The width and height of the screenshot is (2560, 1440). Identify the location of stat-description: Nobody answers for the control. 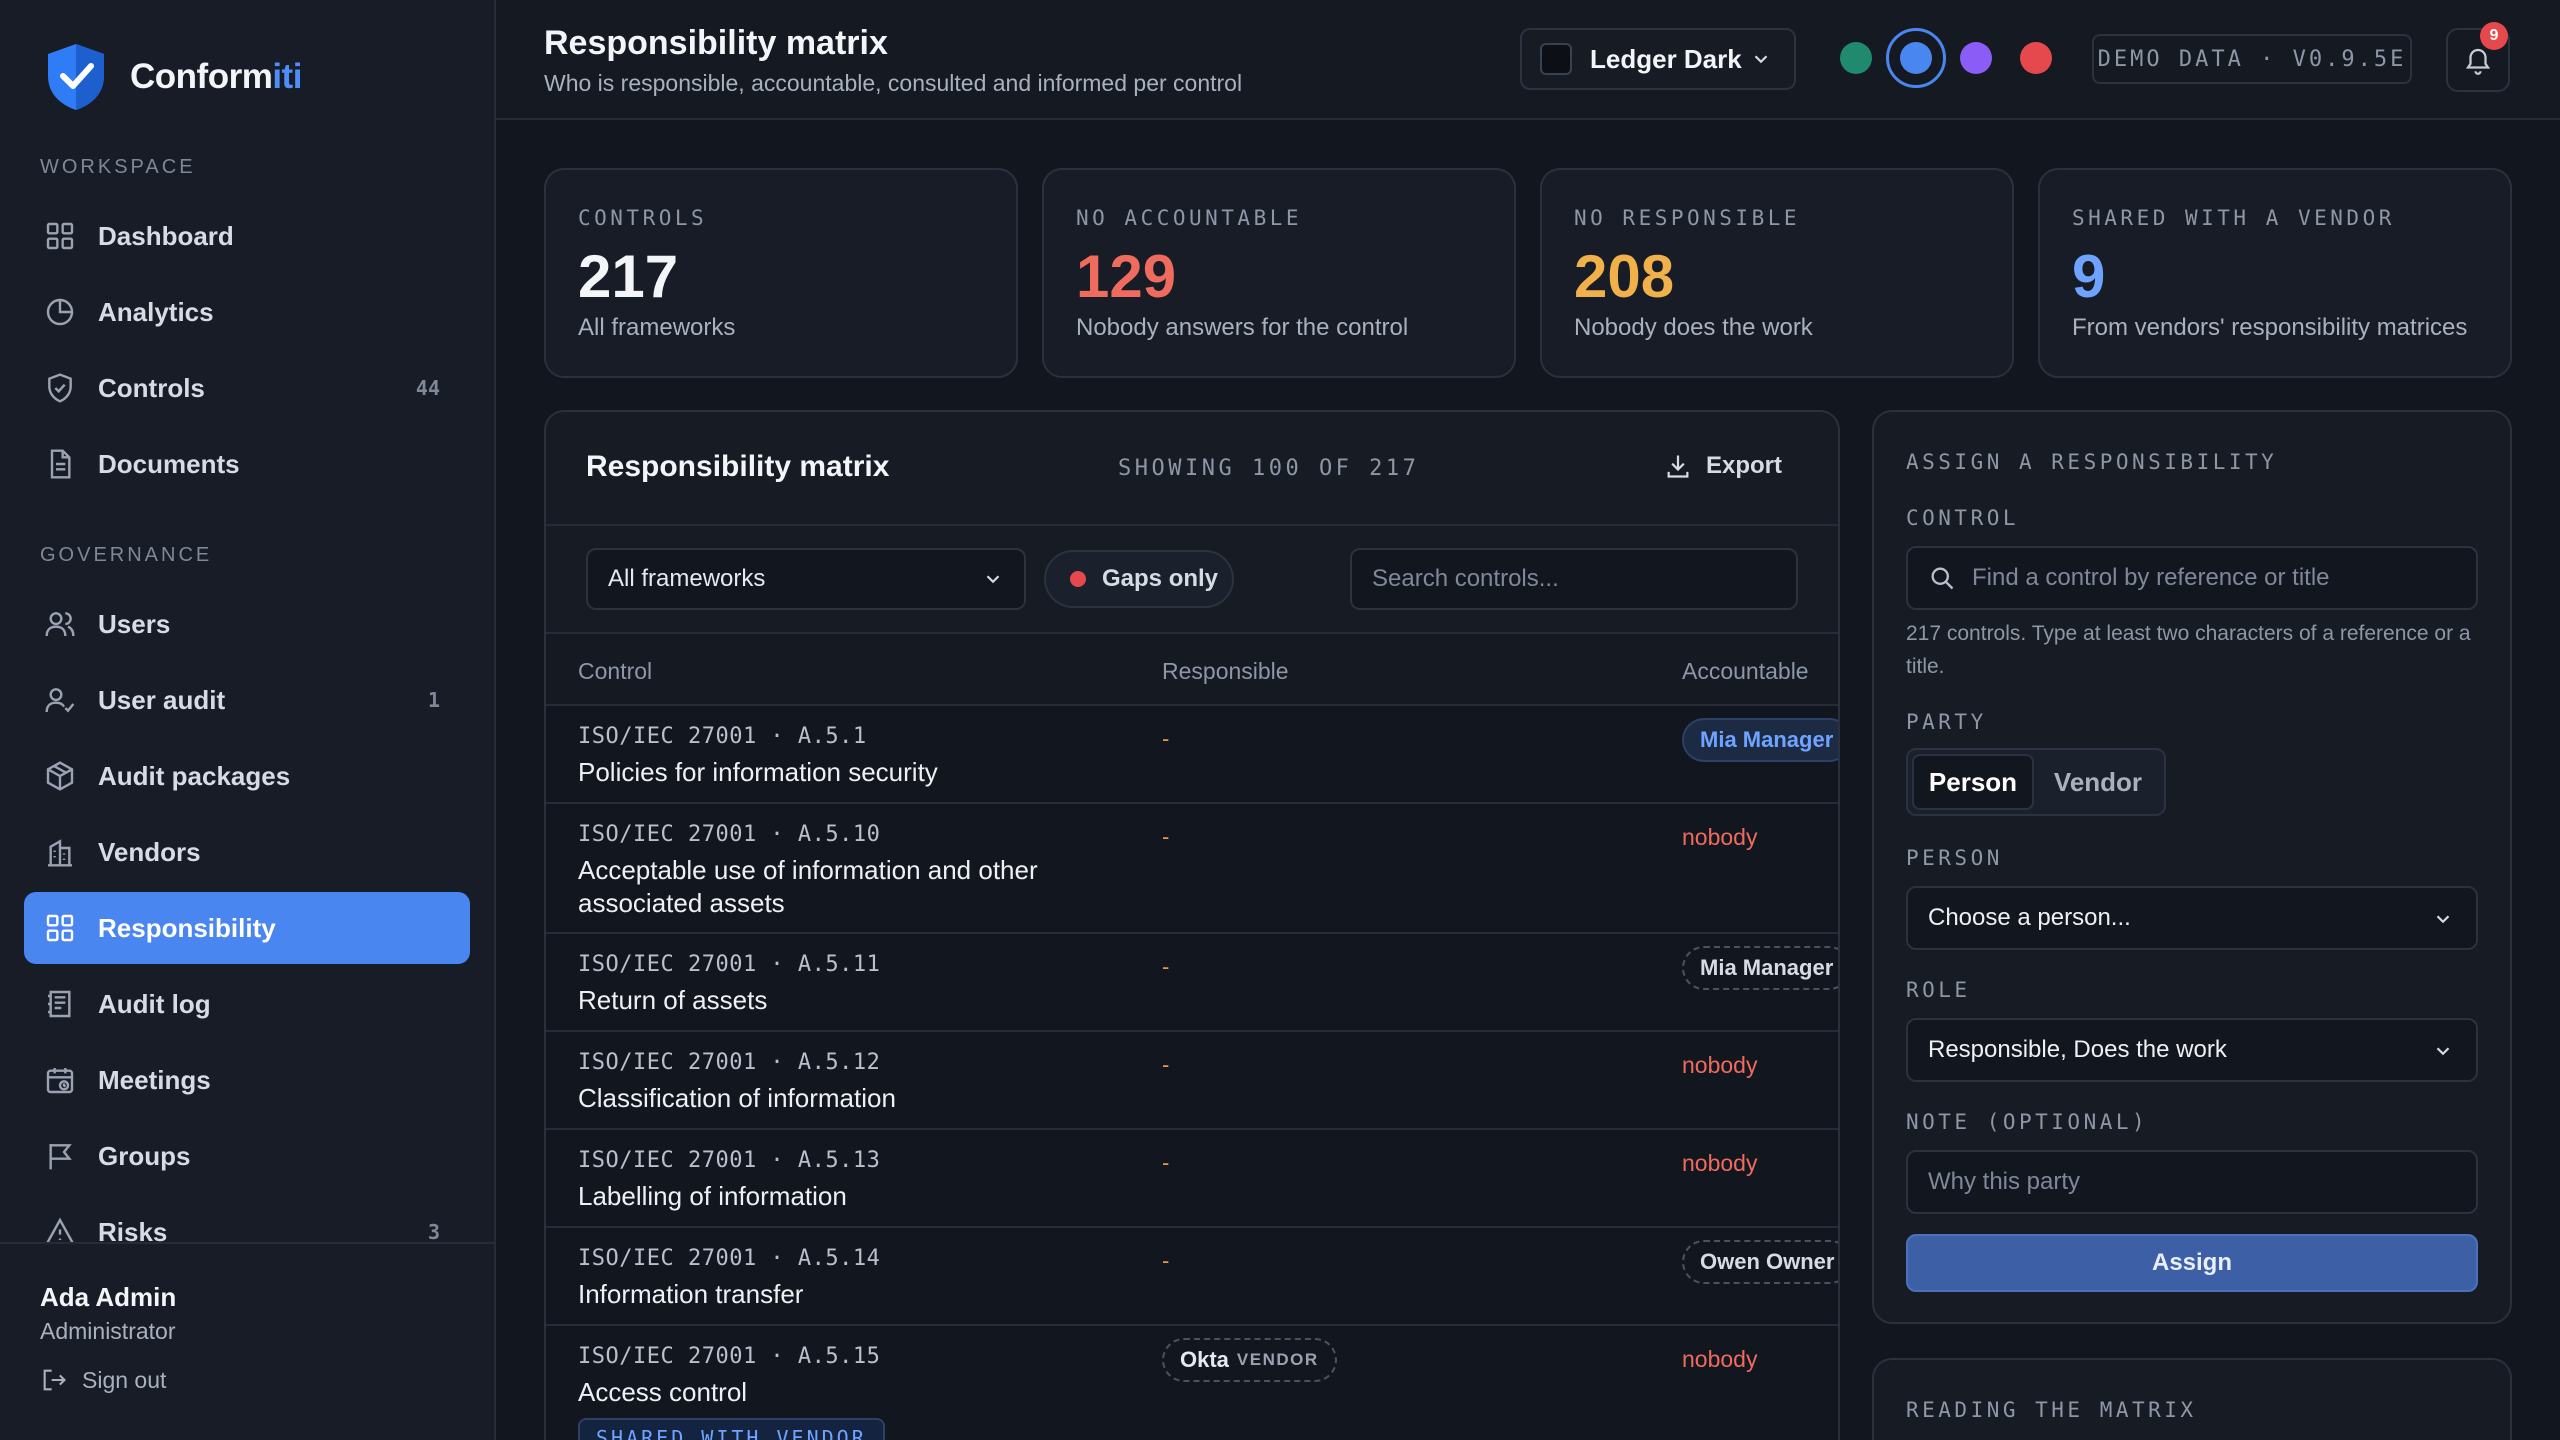
(1242, 327).